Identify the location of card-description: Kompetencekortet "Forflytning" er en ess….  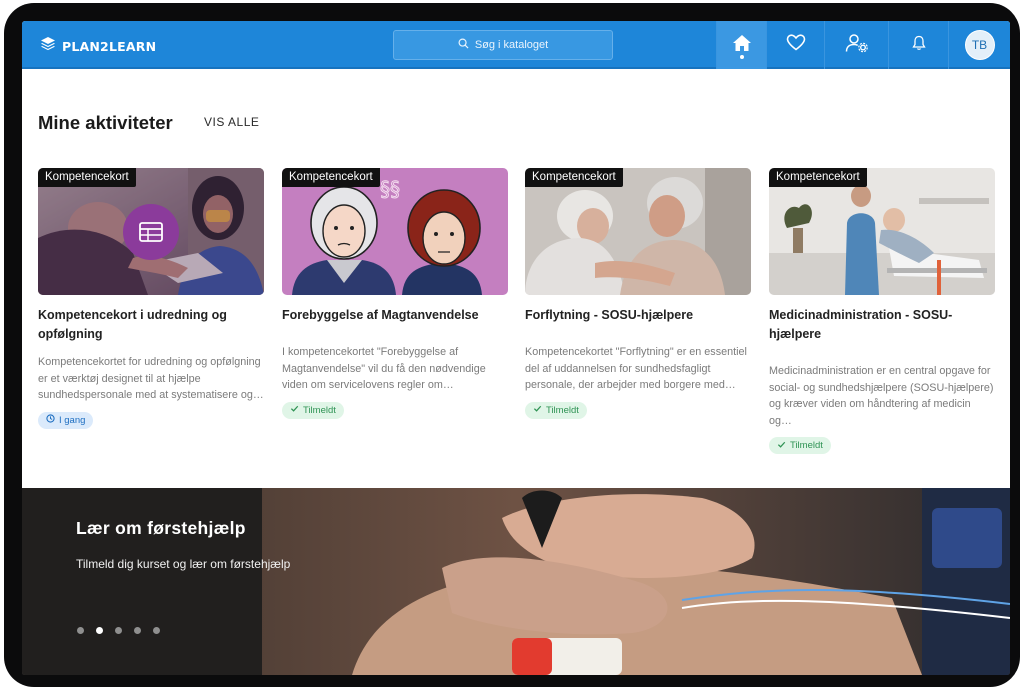
(636, 369).